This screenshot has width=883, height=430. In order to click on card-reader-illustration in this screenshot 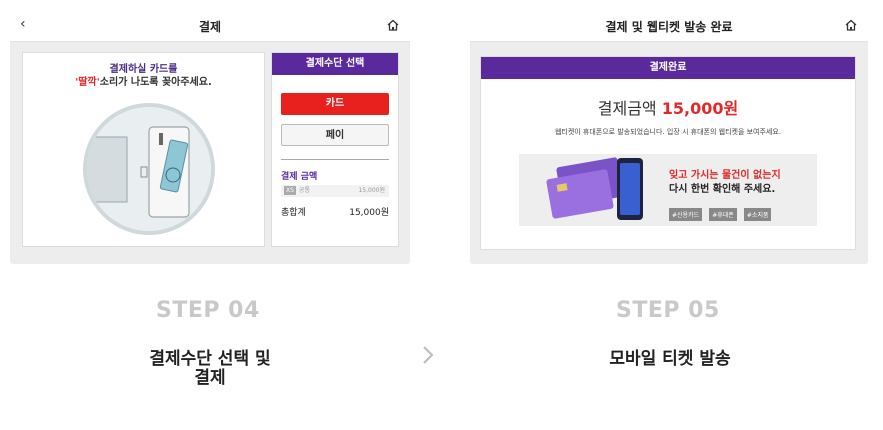, I will do `click(149, 169)`.